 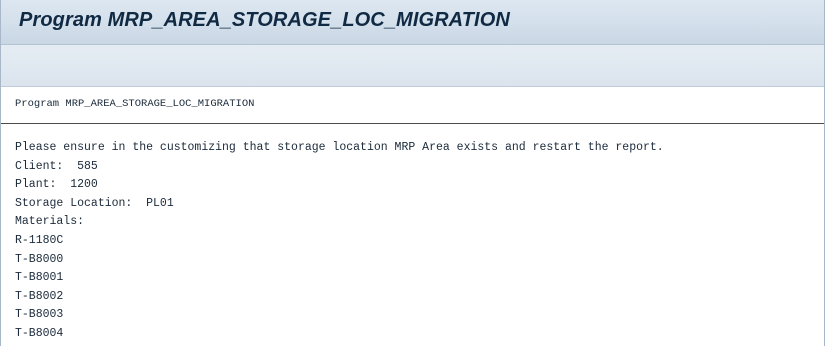 What do you see at coordinates (39, 315) in the screenshot?
I see `material-item: T-B8003` at bounding box center [39, 315].